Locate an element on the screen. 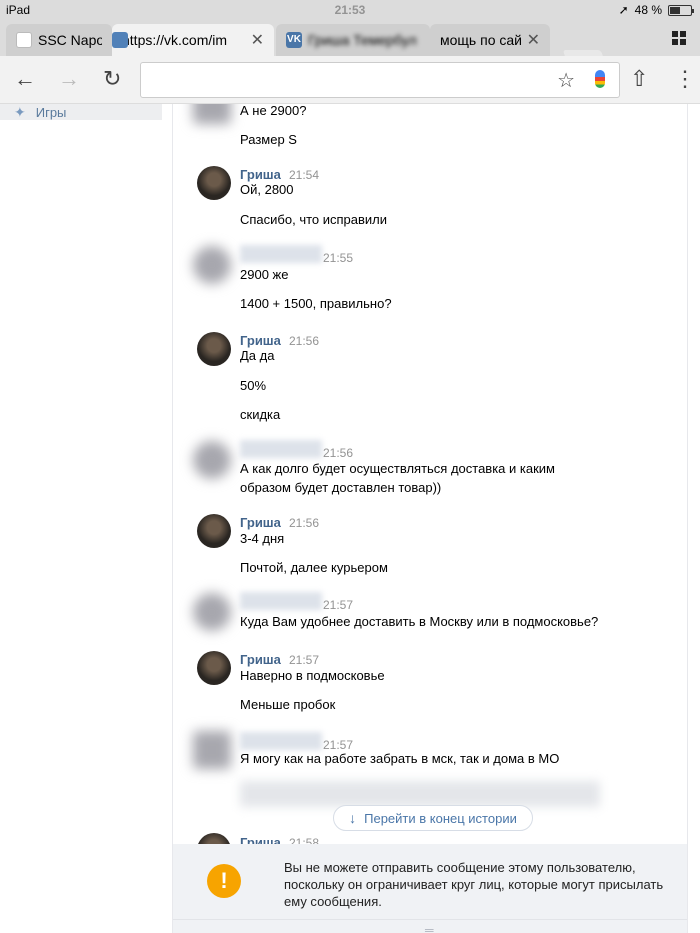 This screenshot has height=933, width=700. message-text: 3-4 дня is located at coordinates (262, 538).